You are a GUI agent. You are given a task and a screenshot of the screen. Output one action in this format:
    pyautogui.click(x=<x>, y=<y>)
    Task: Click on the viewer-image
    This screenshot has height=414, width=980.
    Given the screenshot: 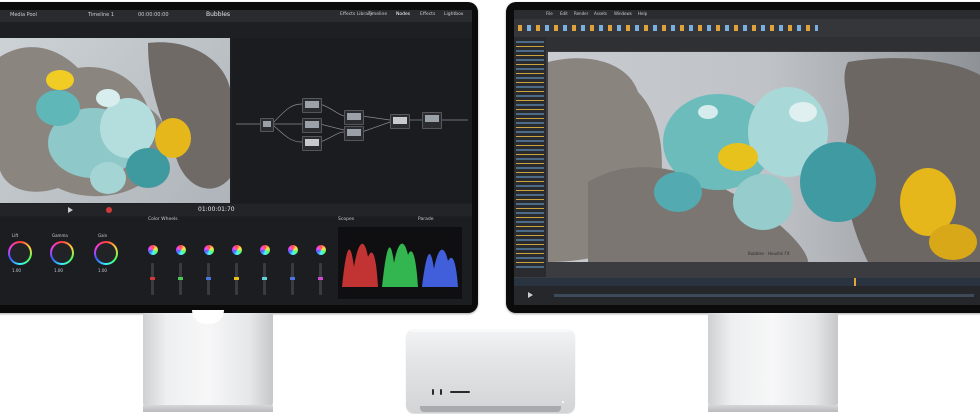 What is the action you would take?
    pyautogui.click(x=115, y=120)
    